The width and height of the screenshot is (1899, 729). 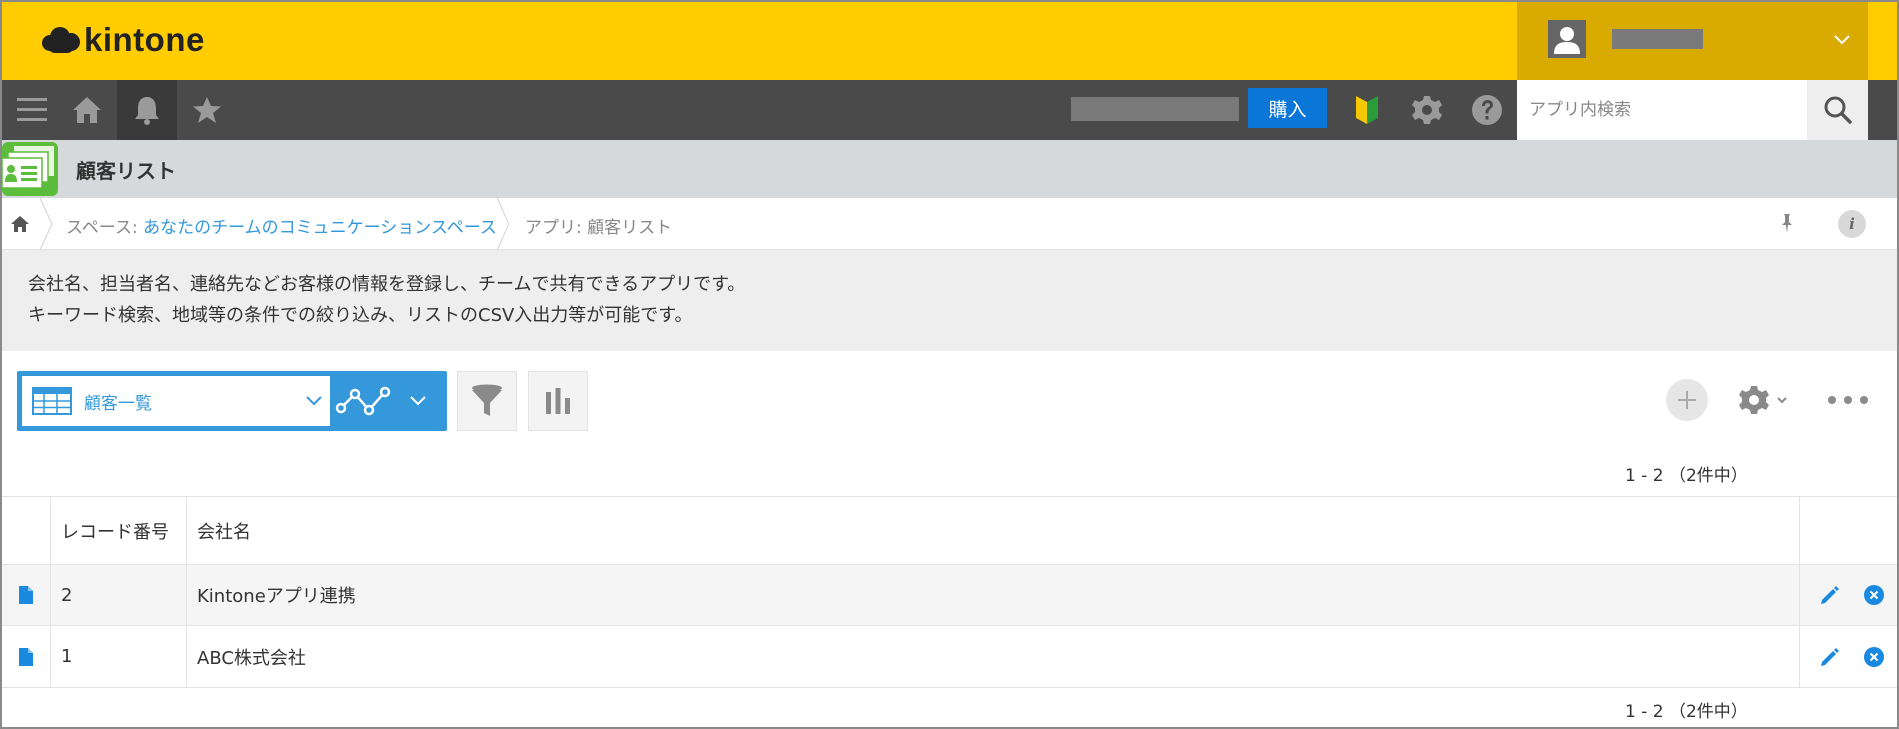 What do you see at coordinates (1155, 109) in the screenshot?
I see `redacted-info-bar` at bounding box center [1155, 109].